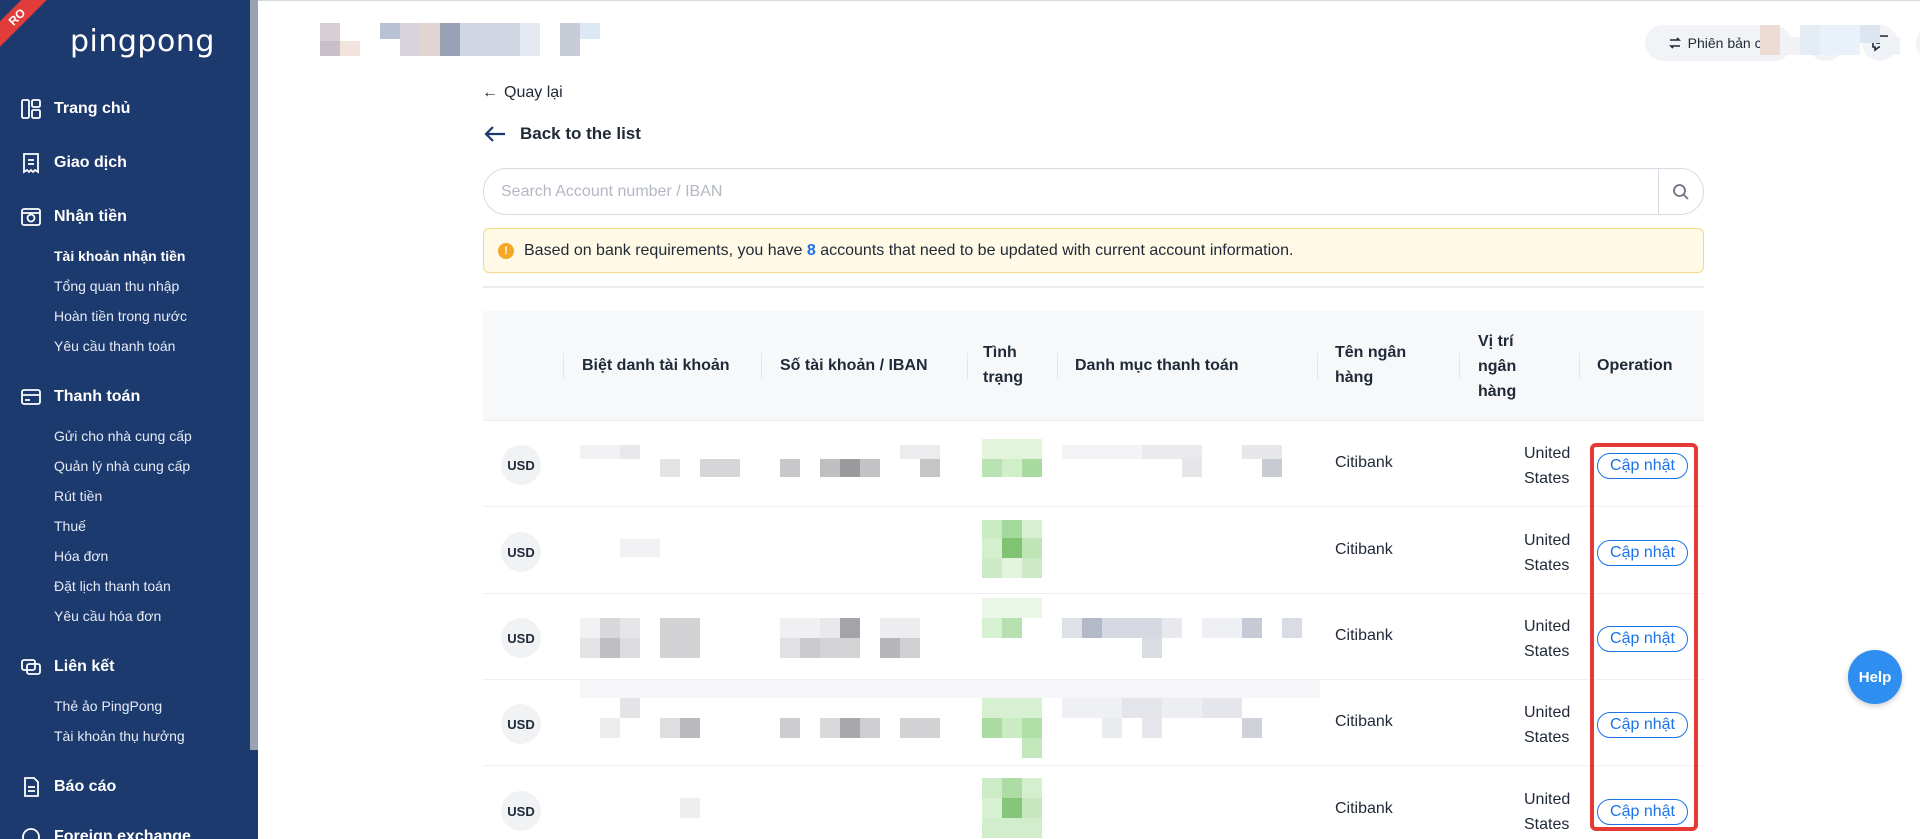 This screenshot has height=839, width=1920. What do you see at coordinates (1875, 677) in the screenshot?
I see `floating-help-button: Help` at bounding box center [1875, 677].